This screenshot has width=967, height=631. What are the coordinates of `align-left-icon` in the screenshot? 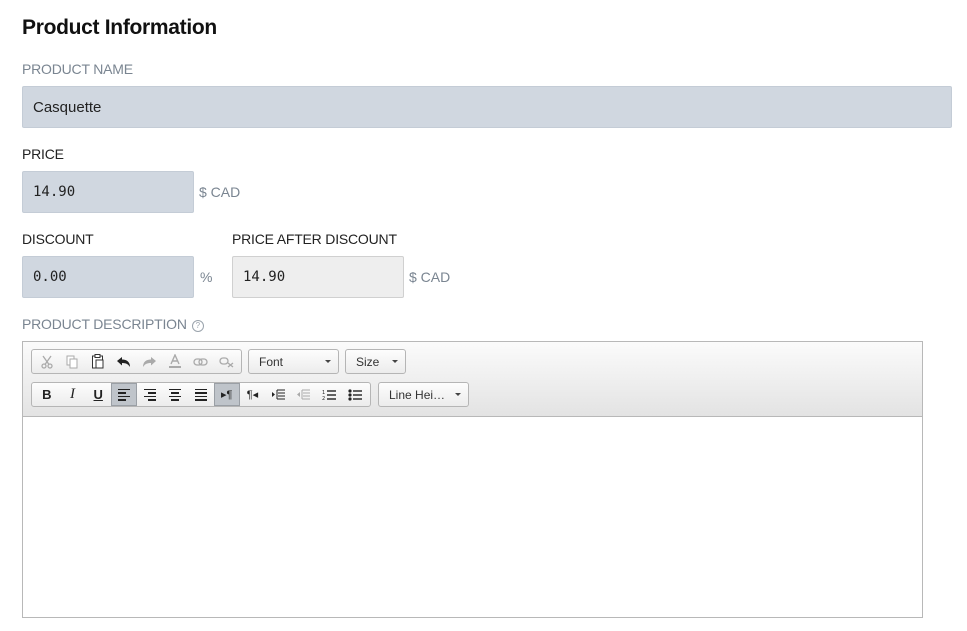 It's located at (124, 394).